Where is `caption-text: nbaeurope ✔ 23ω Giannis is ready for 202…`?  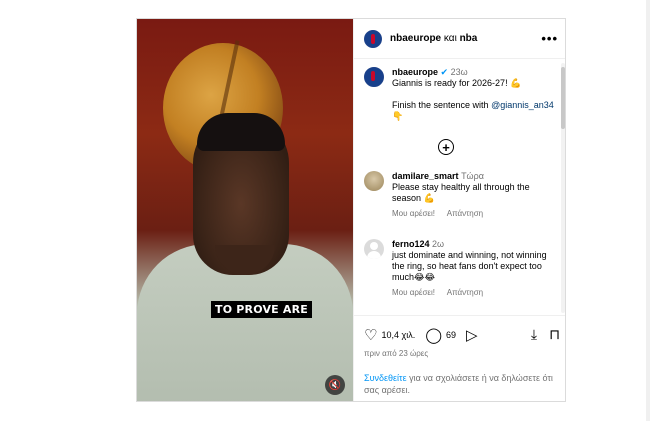
caption-text: nbaeurope ✔ 23ω Giannis is ready for 202… is located at coordinates (474, 94).